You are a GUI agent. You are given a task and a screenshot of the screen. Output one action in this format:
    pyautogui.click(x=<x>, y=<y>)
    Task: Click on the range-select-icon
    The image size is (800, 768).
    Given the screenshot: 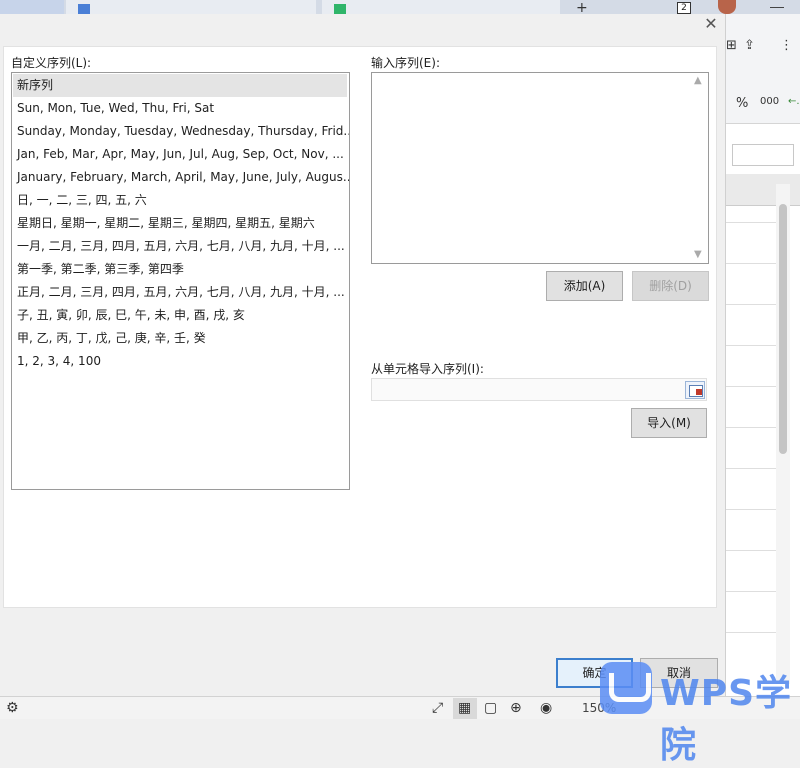 What is the action you would take?
    pyautogui.click(x=695, y=390)
    